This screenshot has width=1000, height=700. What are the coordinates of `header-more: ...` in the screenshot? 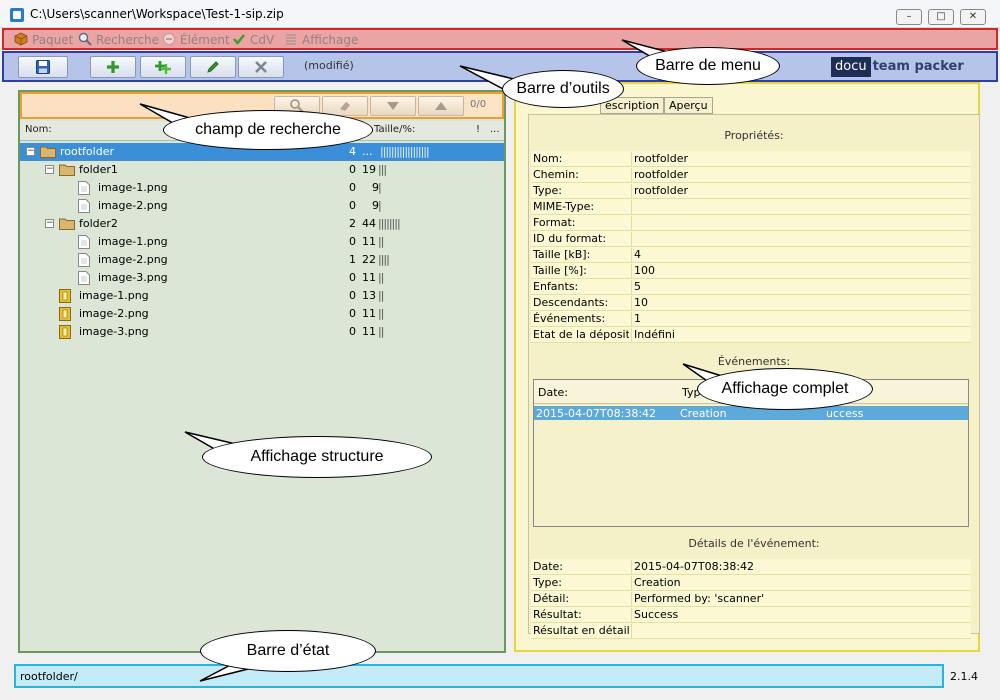 It's located at (495, 129).